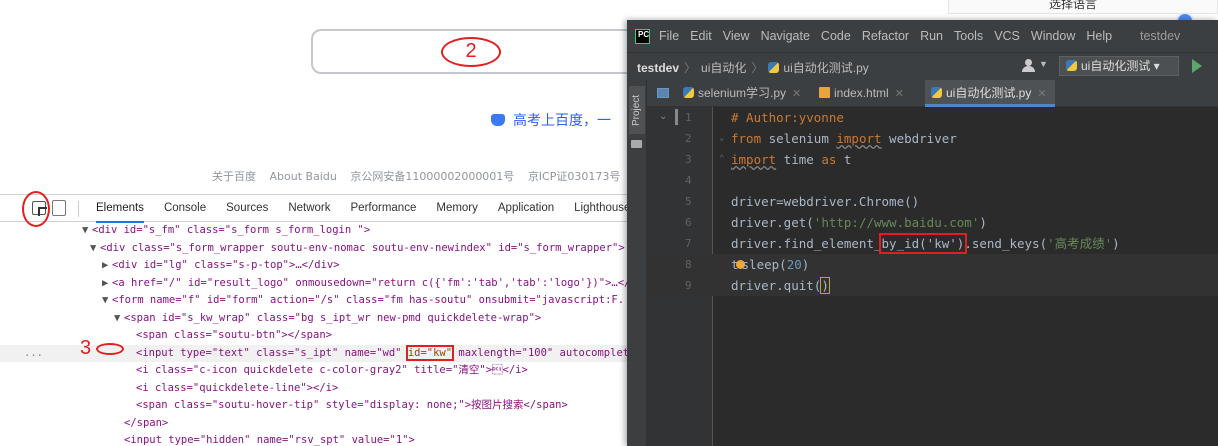 The image size is (1218, 446). I want to click on tab-sources: Sources, so click(247, 209).